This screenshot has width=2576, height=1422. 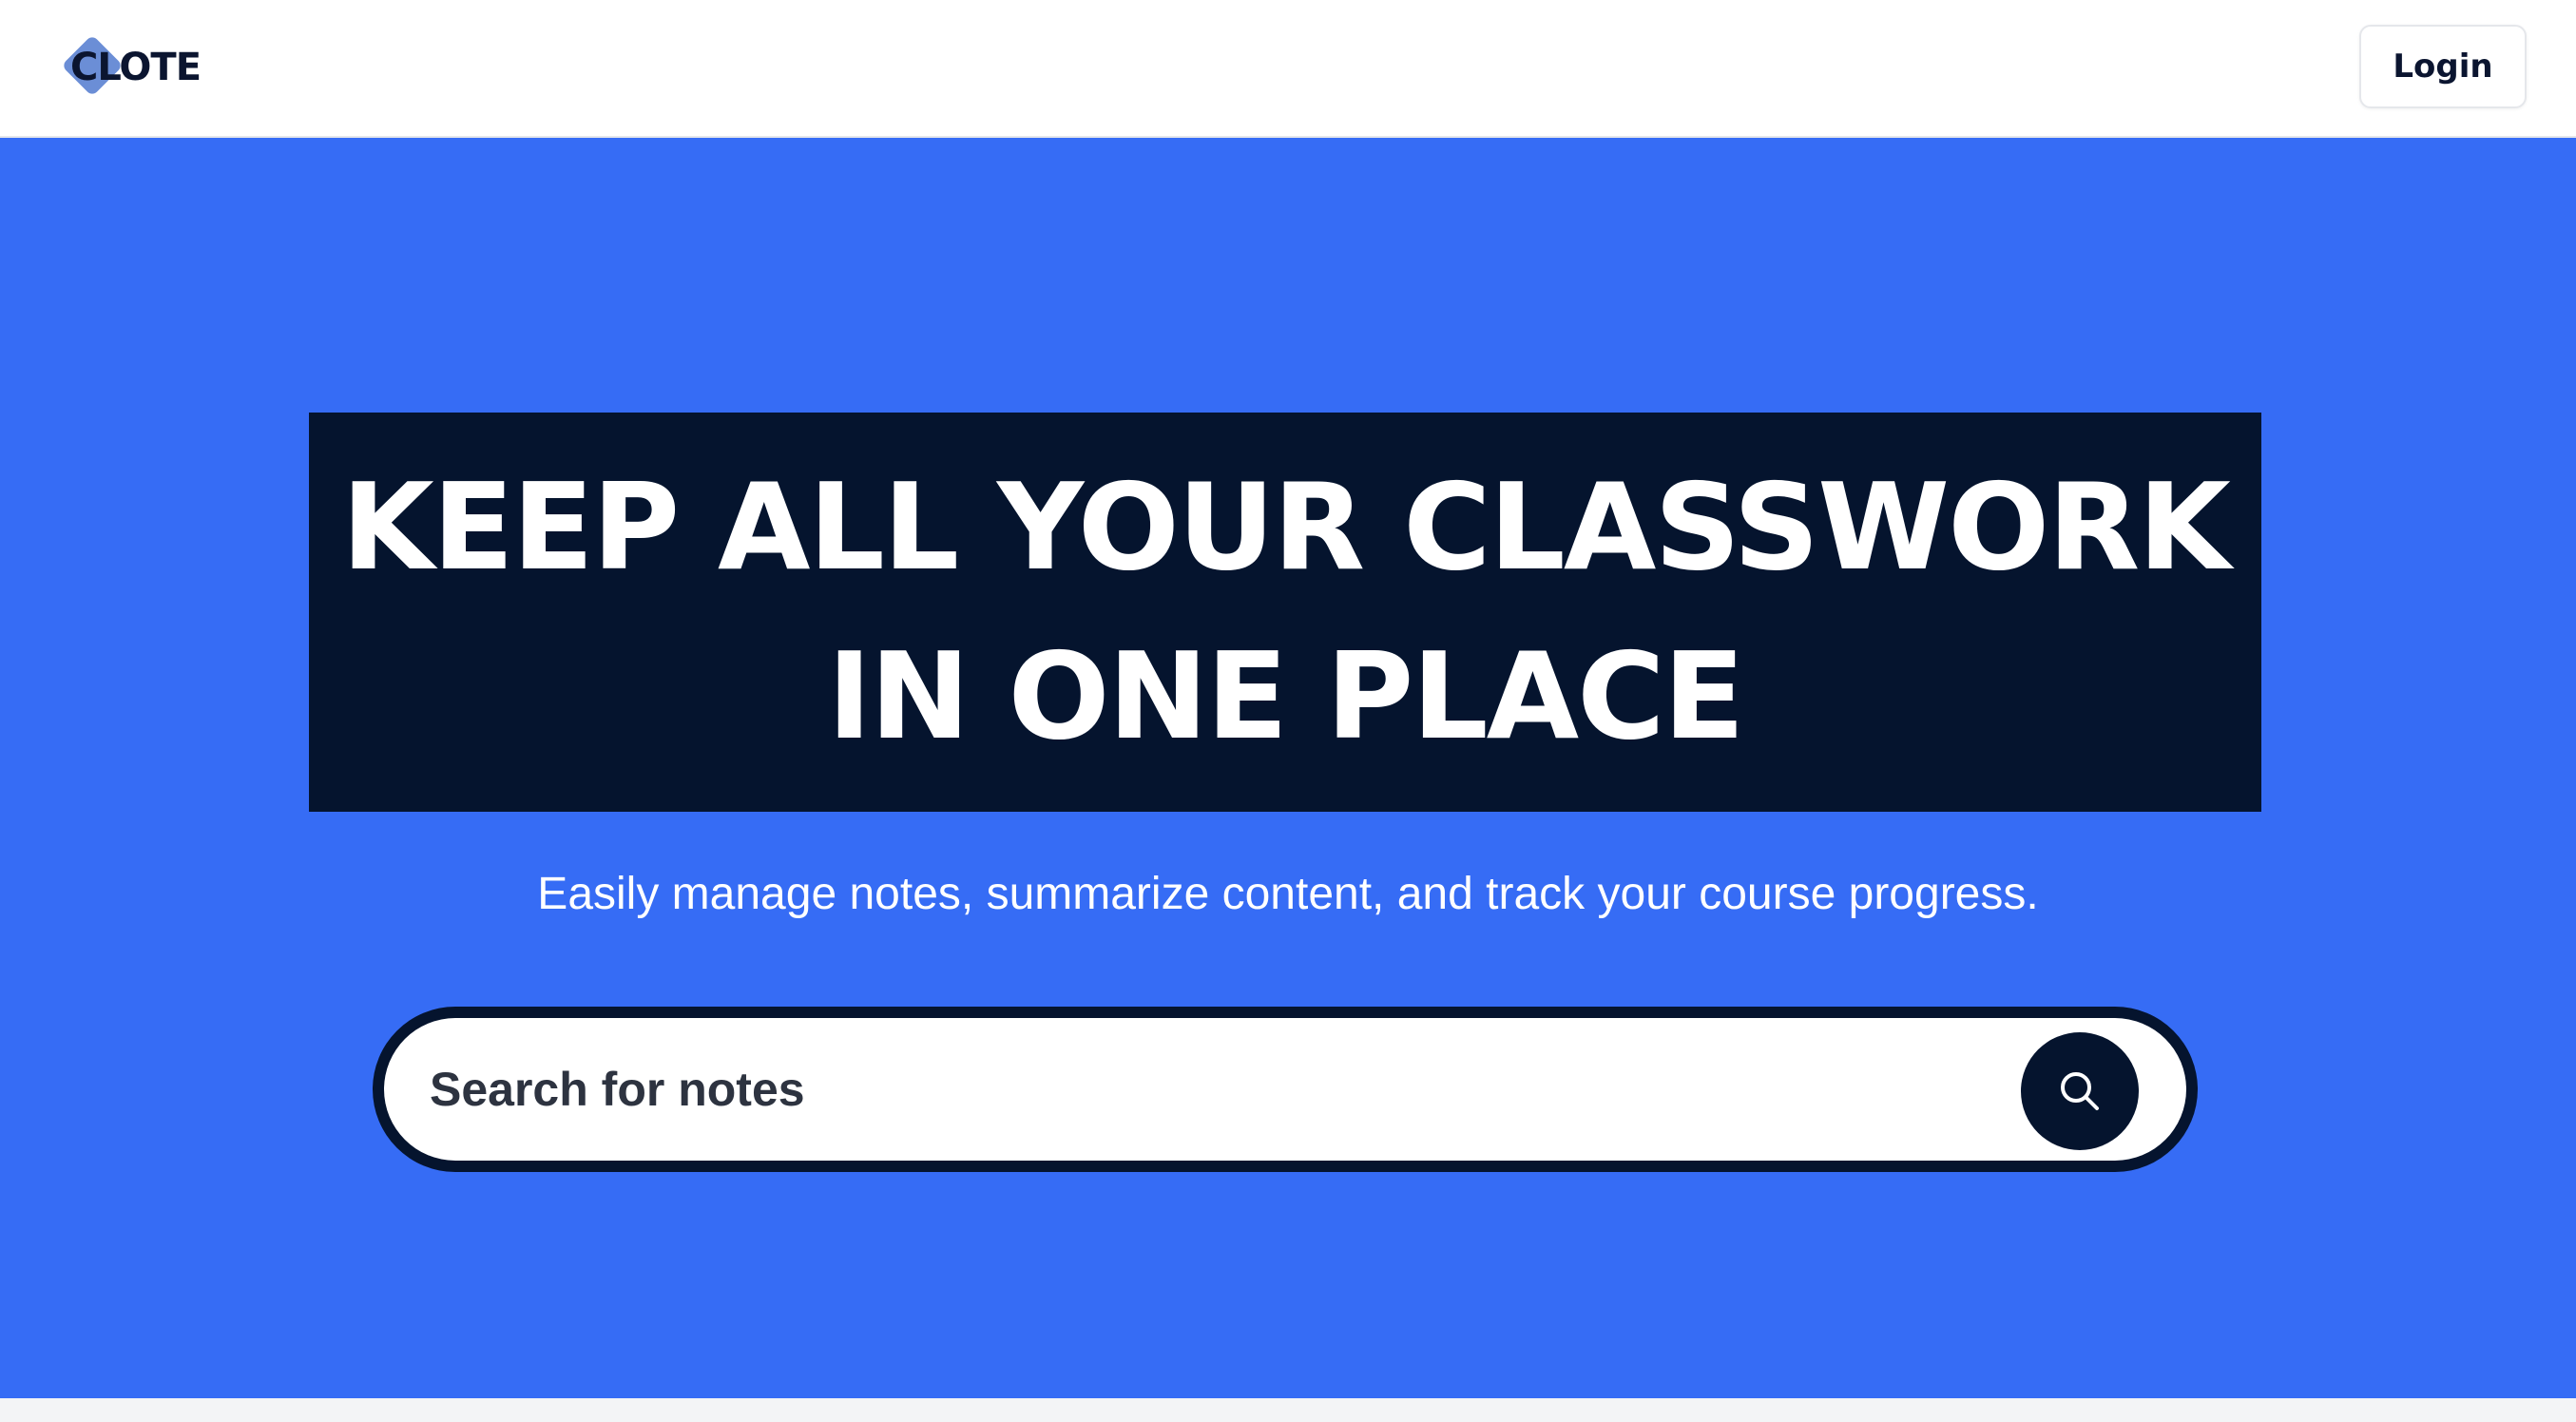 What do you see at coordinates (136, 67) in the screenshot?
I see `logo-text: CLOTE` at bounding box center [136, 67].